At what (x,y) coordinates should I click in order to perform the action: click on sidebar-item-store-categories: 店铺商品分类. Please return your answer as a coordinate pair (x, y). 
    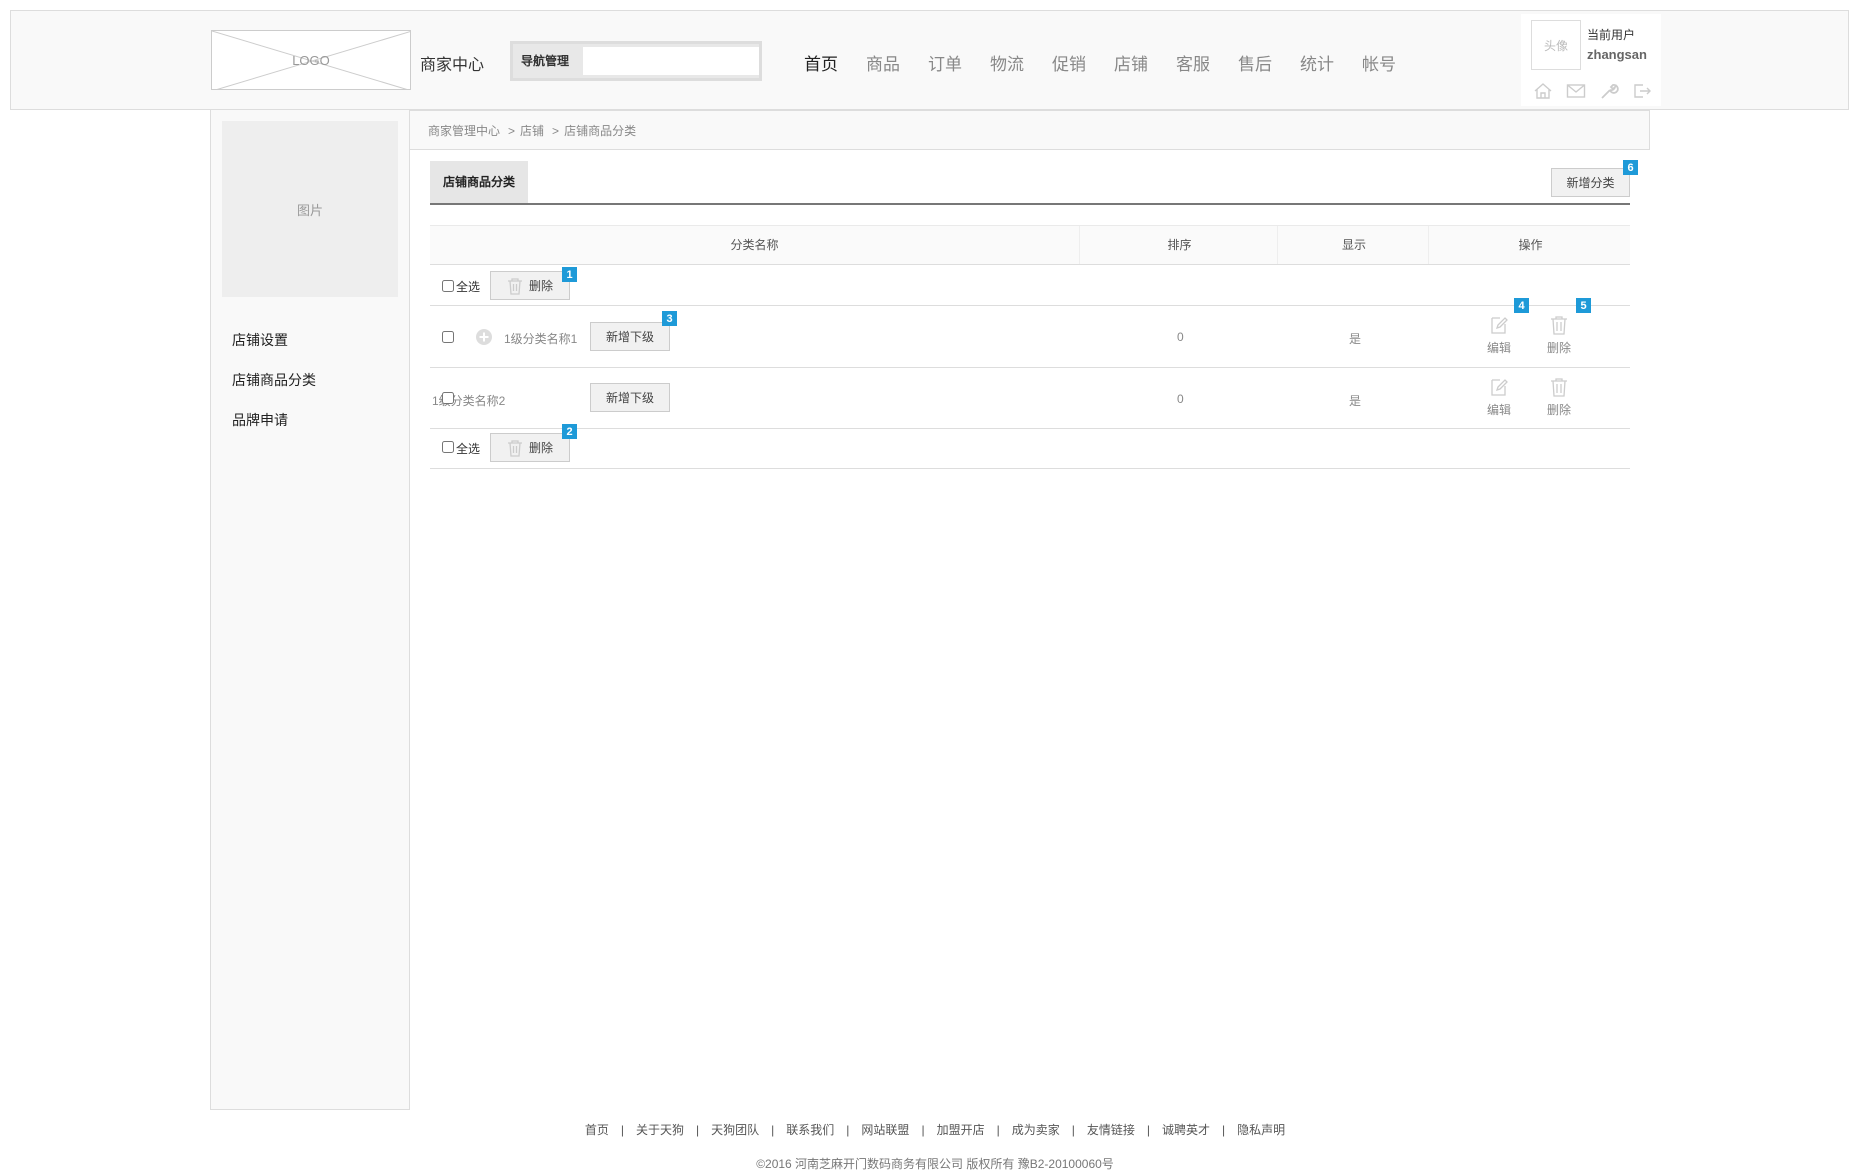
    Looking at the image, I should click on (274, 380).